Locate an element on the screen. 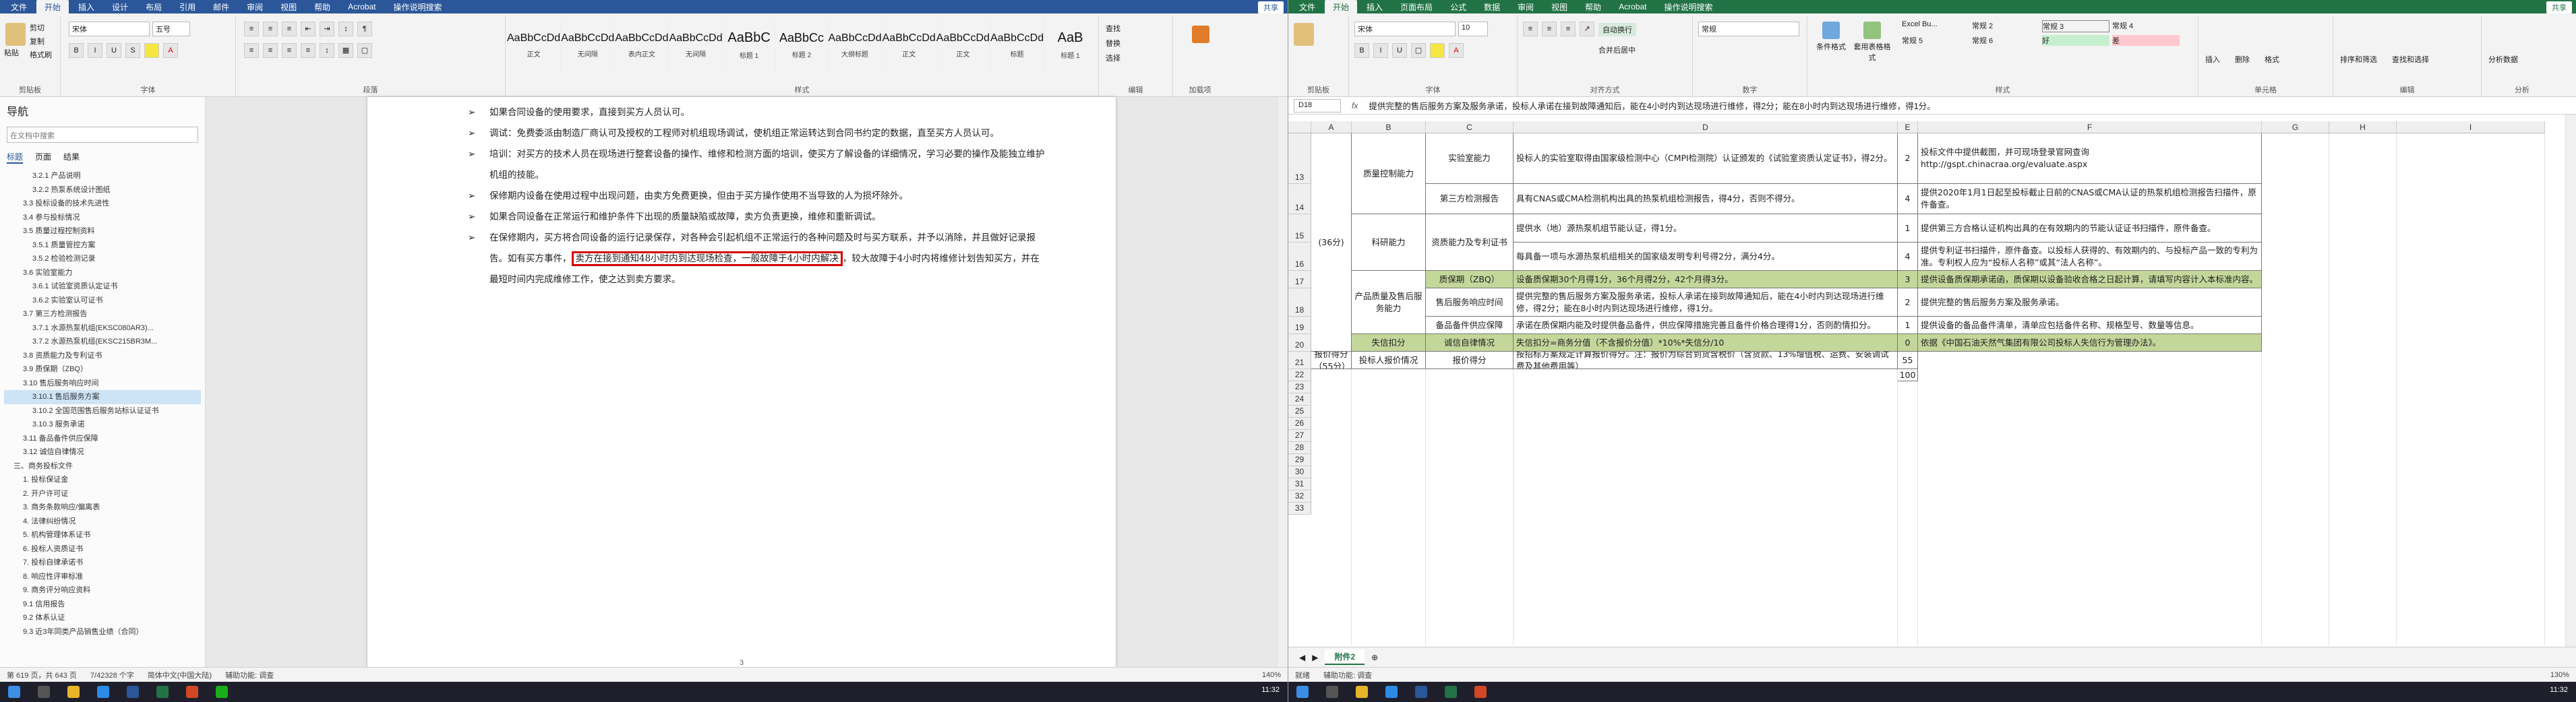 This screenshot has height=702, width=2576. row-header: 30 is located at coordinates (1299, 472).